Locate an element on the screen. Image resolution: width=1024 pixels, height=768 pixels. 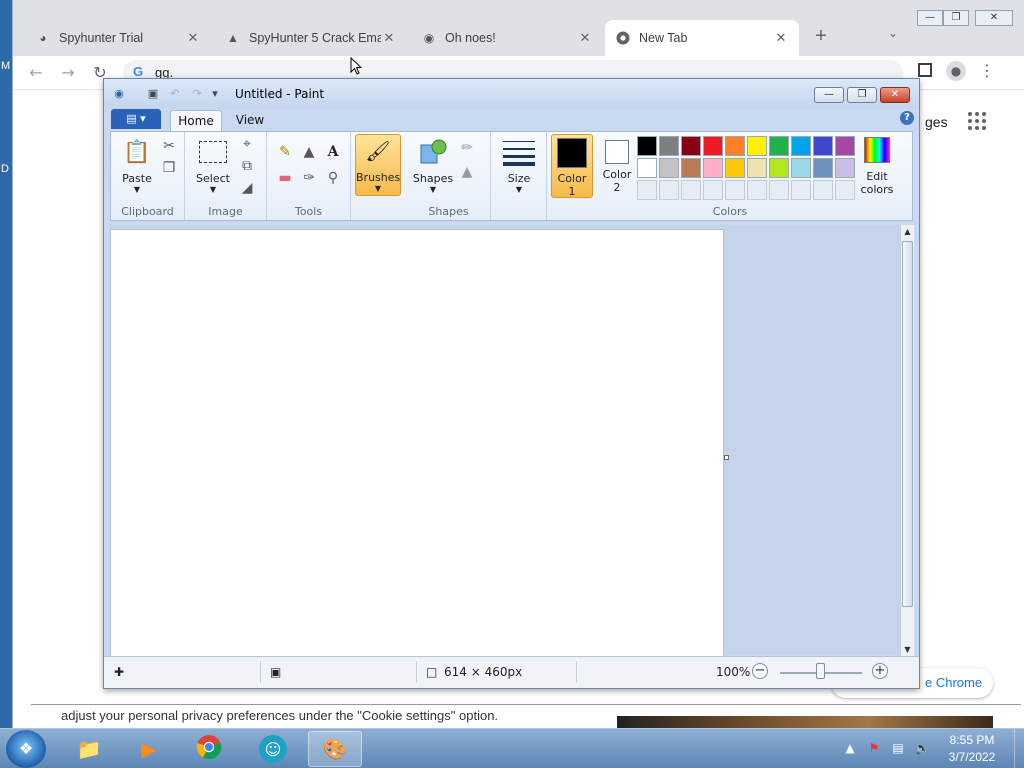
network-icon: ▤ is located at coordinates (898, 748).